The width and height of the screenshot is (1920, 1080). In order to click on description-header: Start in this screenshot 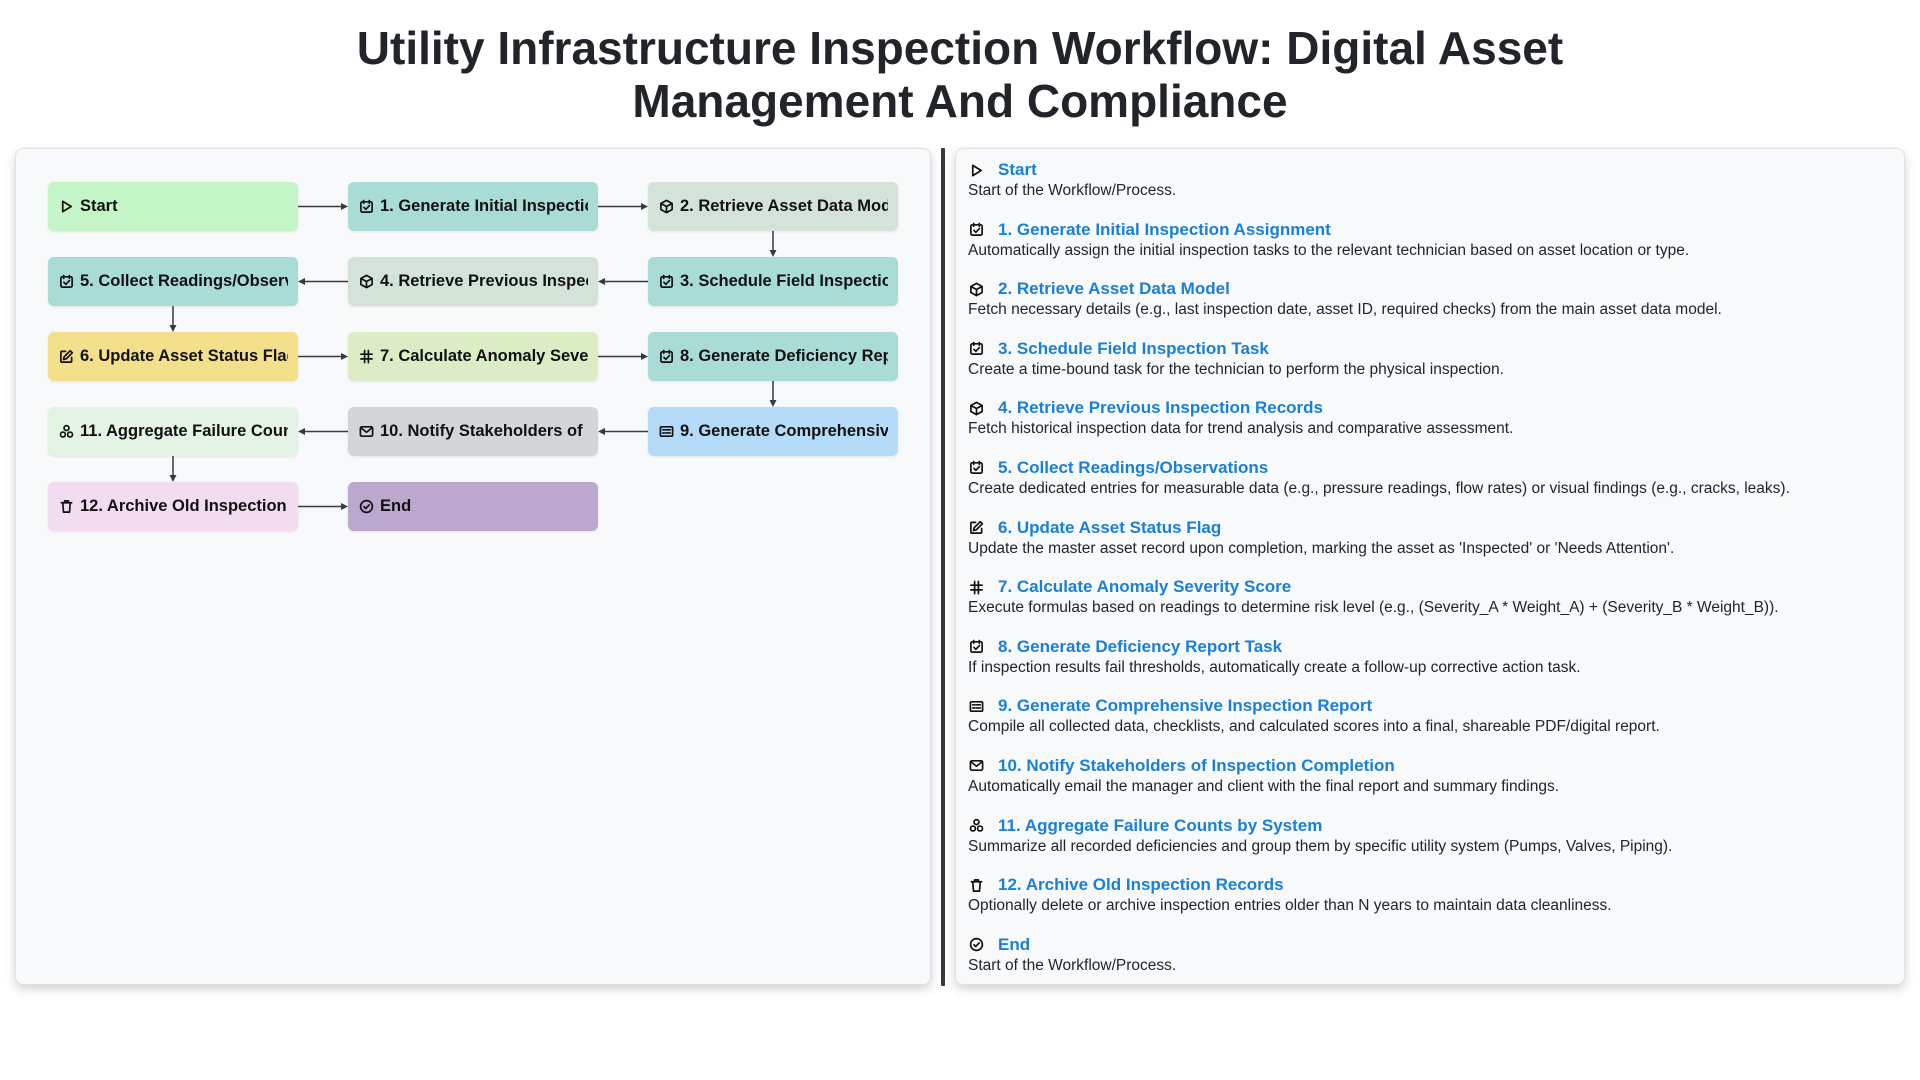, I will do `click(1428, 170)`.